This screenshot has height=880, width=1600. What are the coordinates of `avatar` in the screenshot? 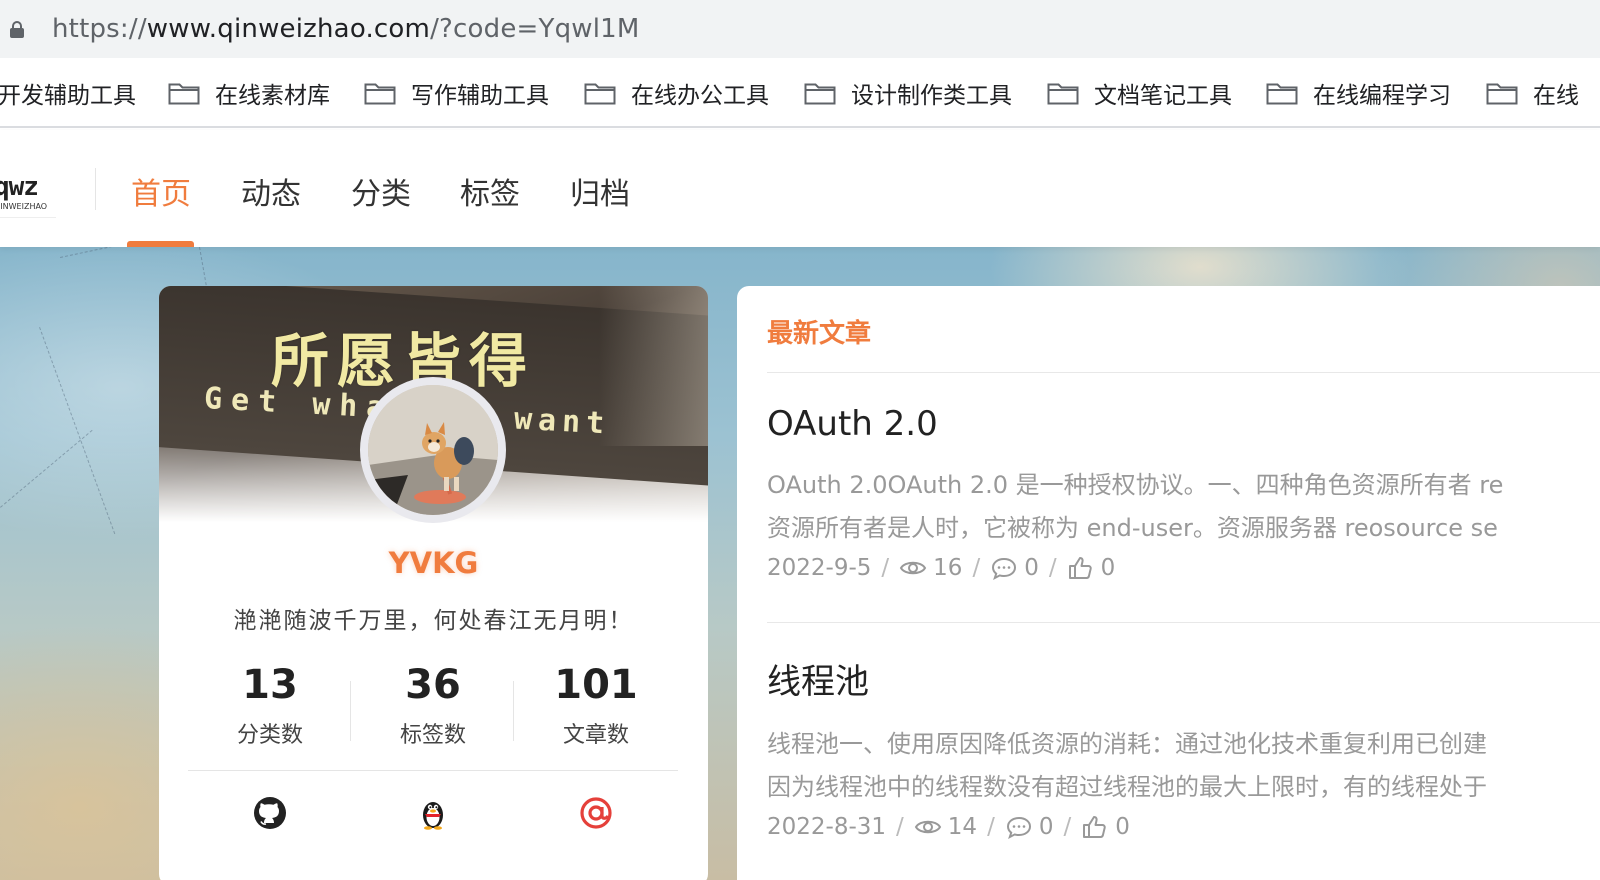 It's located at (433, 450).